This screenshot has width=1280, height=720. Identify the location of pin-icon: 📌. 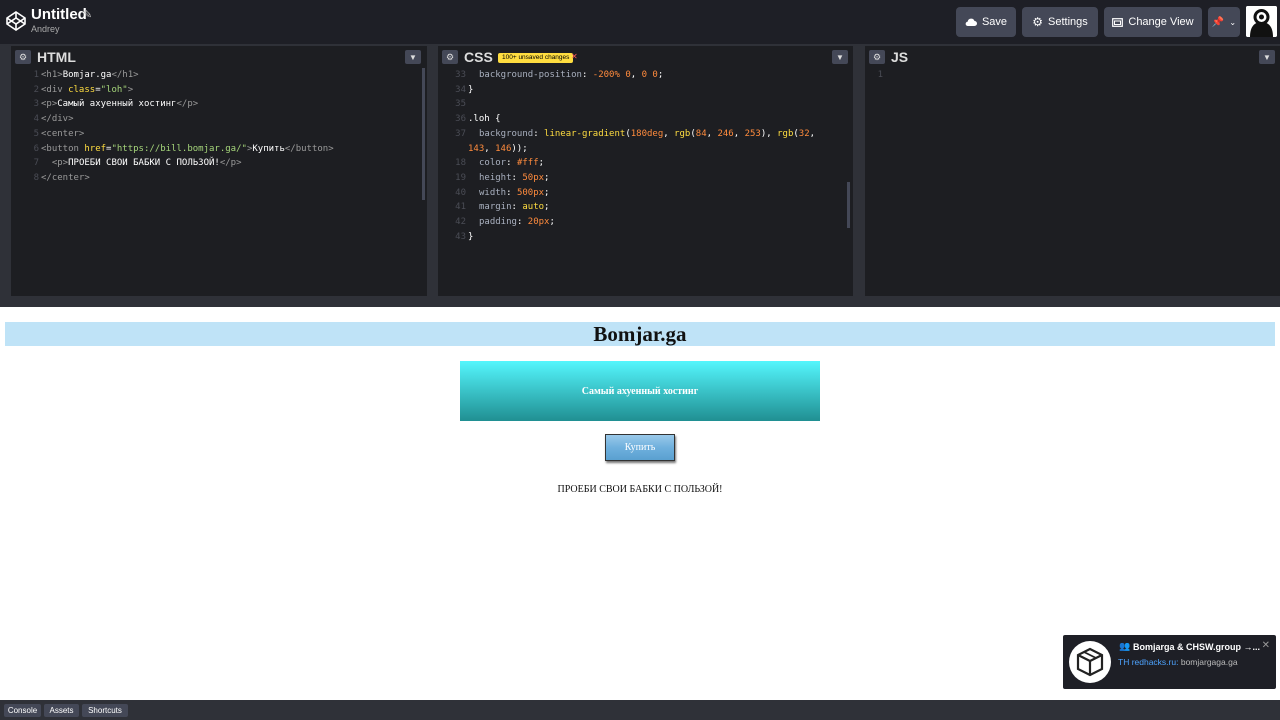
(1218, 22).